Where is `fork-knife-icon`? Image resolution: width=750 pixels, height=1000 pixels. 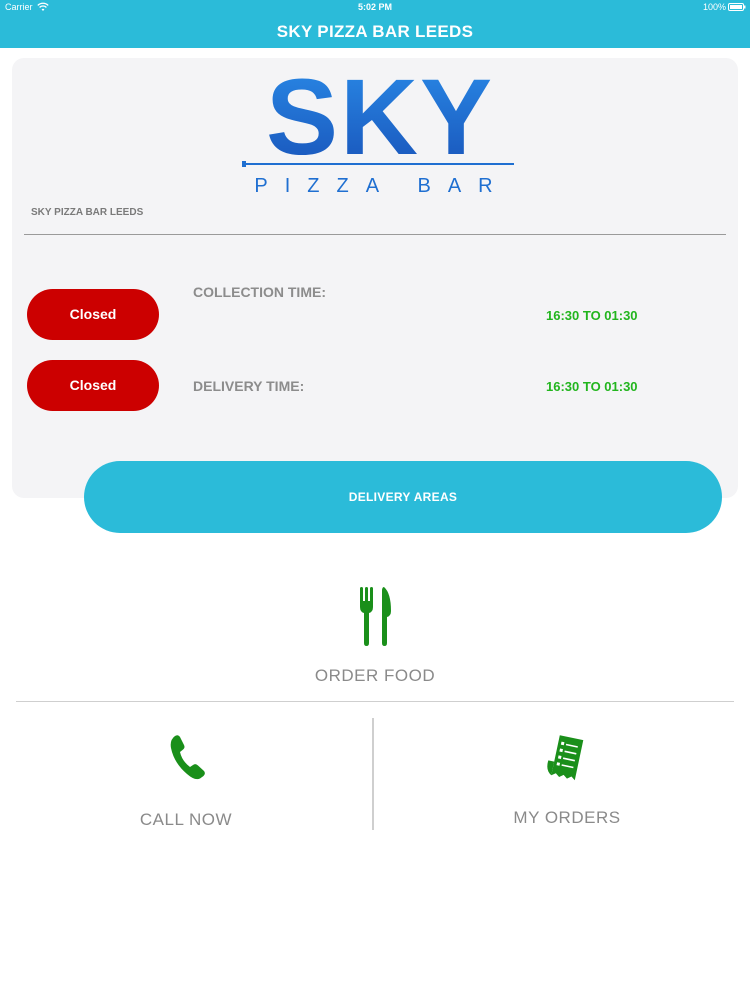 fork-knife-icon is located at coordinates (375, 616).